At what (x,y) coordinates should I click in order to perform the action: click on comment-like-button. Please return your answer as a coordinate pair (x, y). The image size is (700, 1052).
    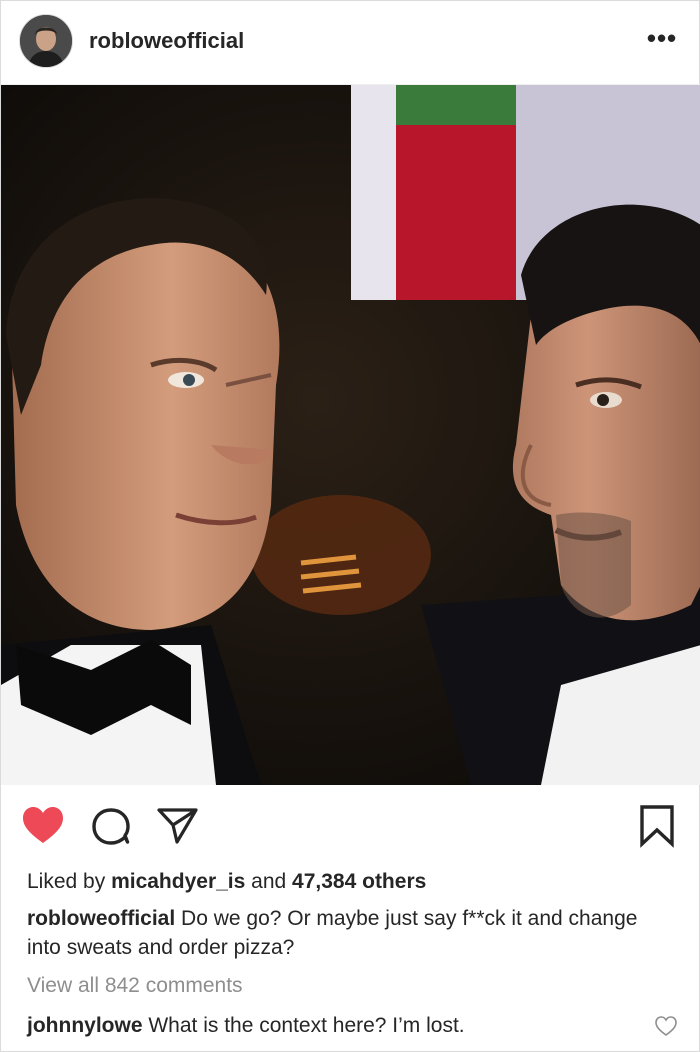
    Looking at the image, I should click on (666, 1026).